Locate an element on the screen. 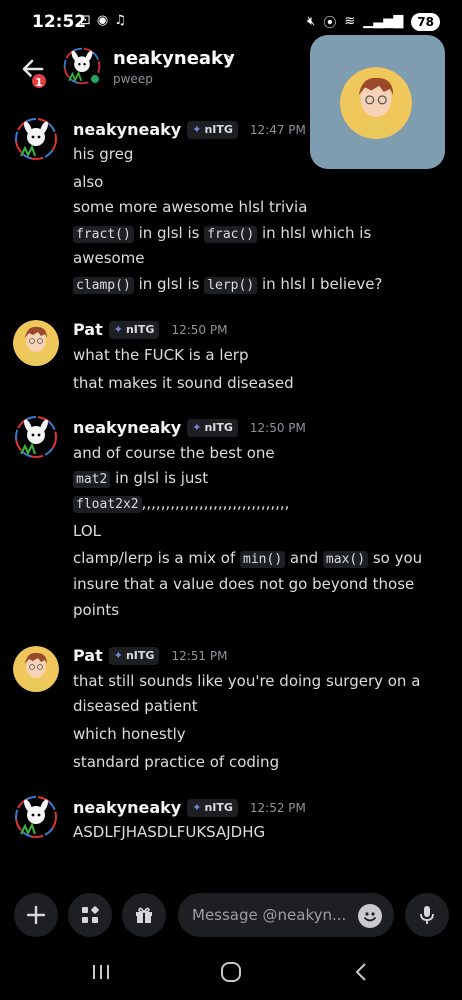 This screenshot has width=462, height=1000. apps-button is located at coordinates (90, 915).